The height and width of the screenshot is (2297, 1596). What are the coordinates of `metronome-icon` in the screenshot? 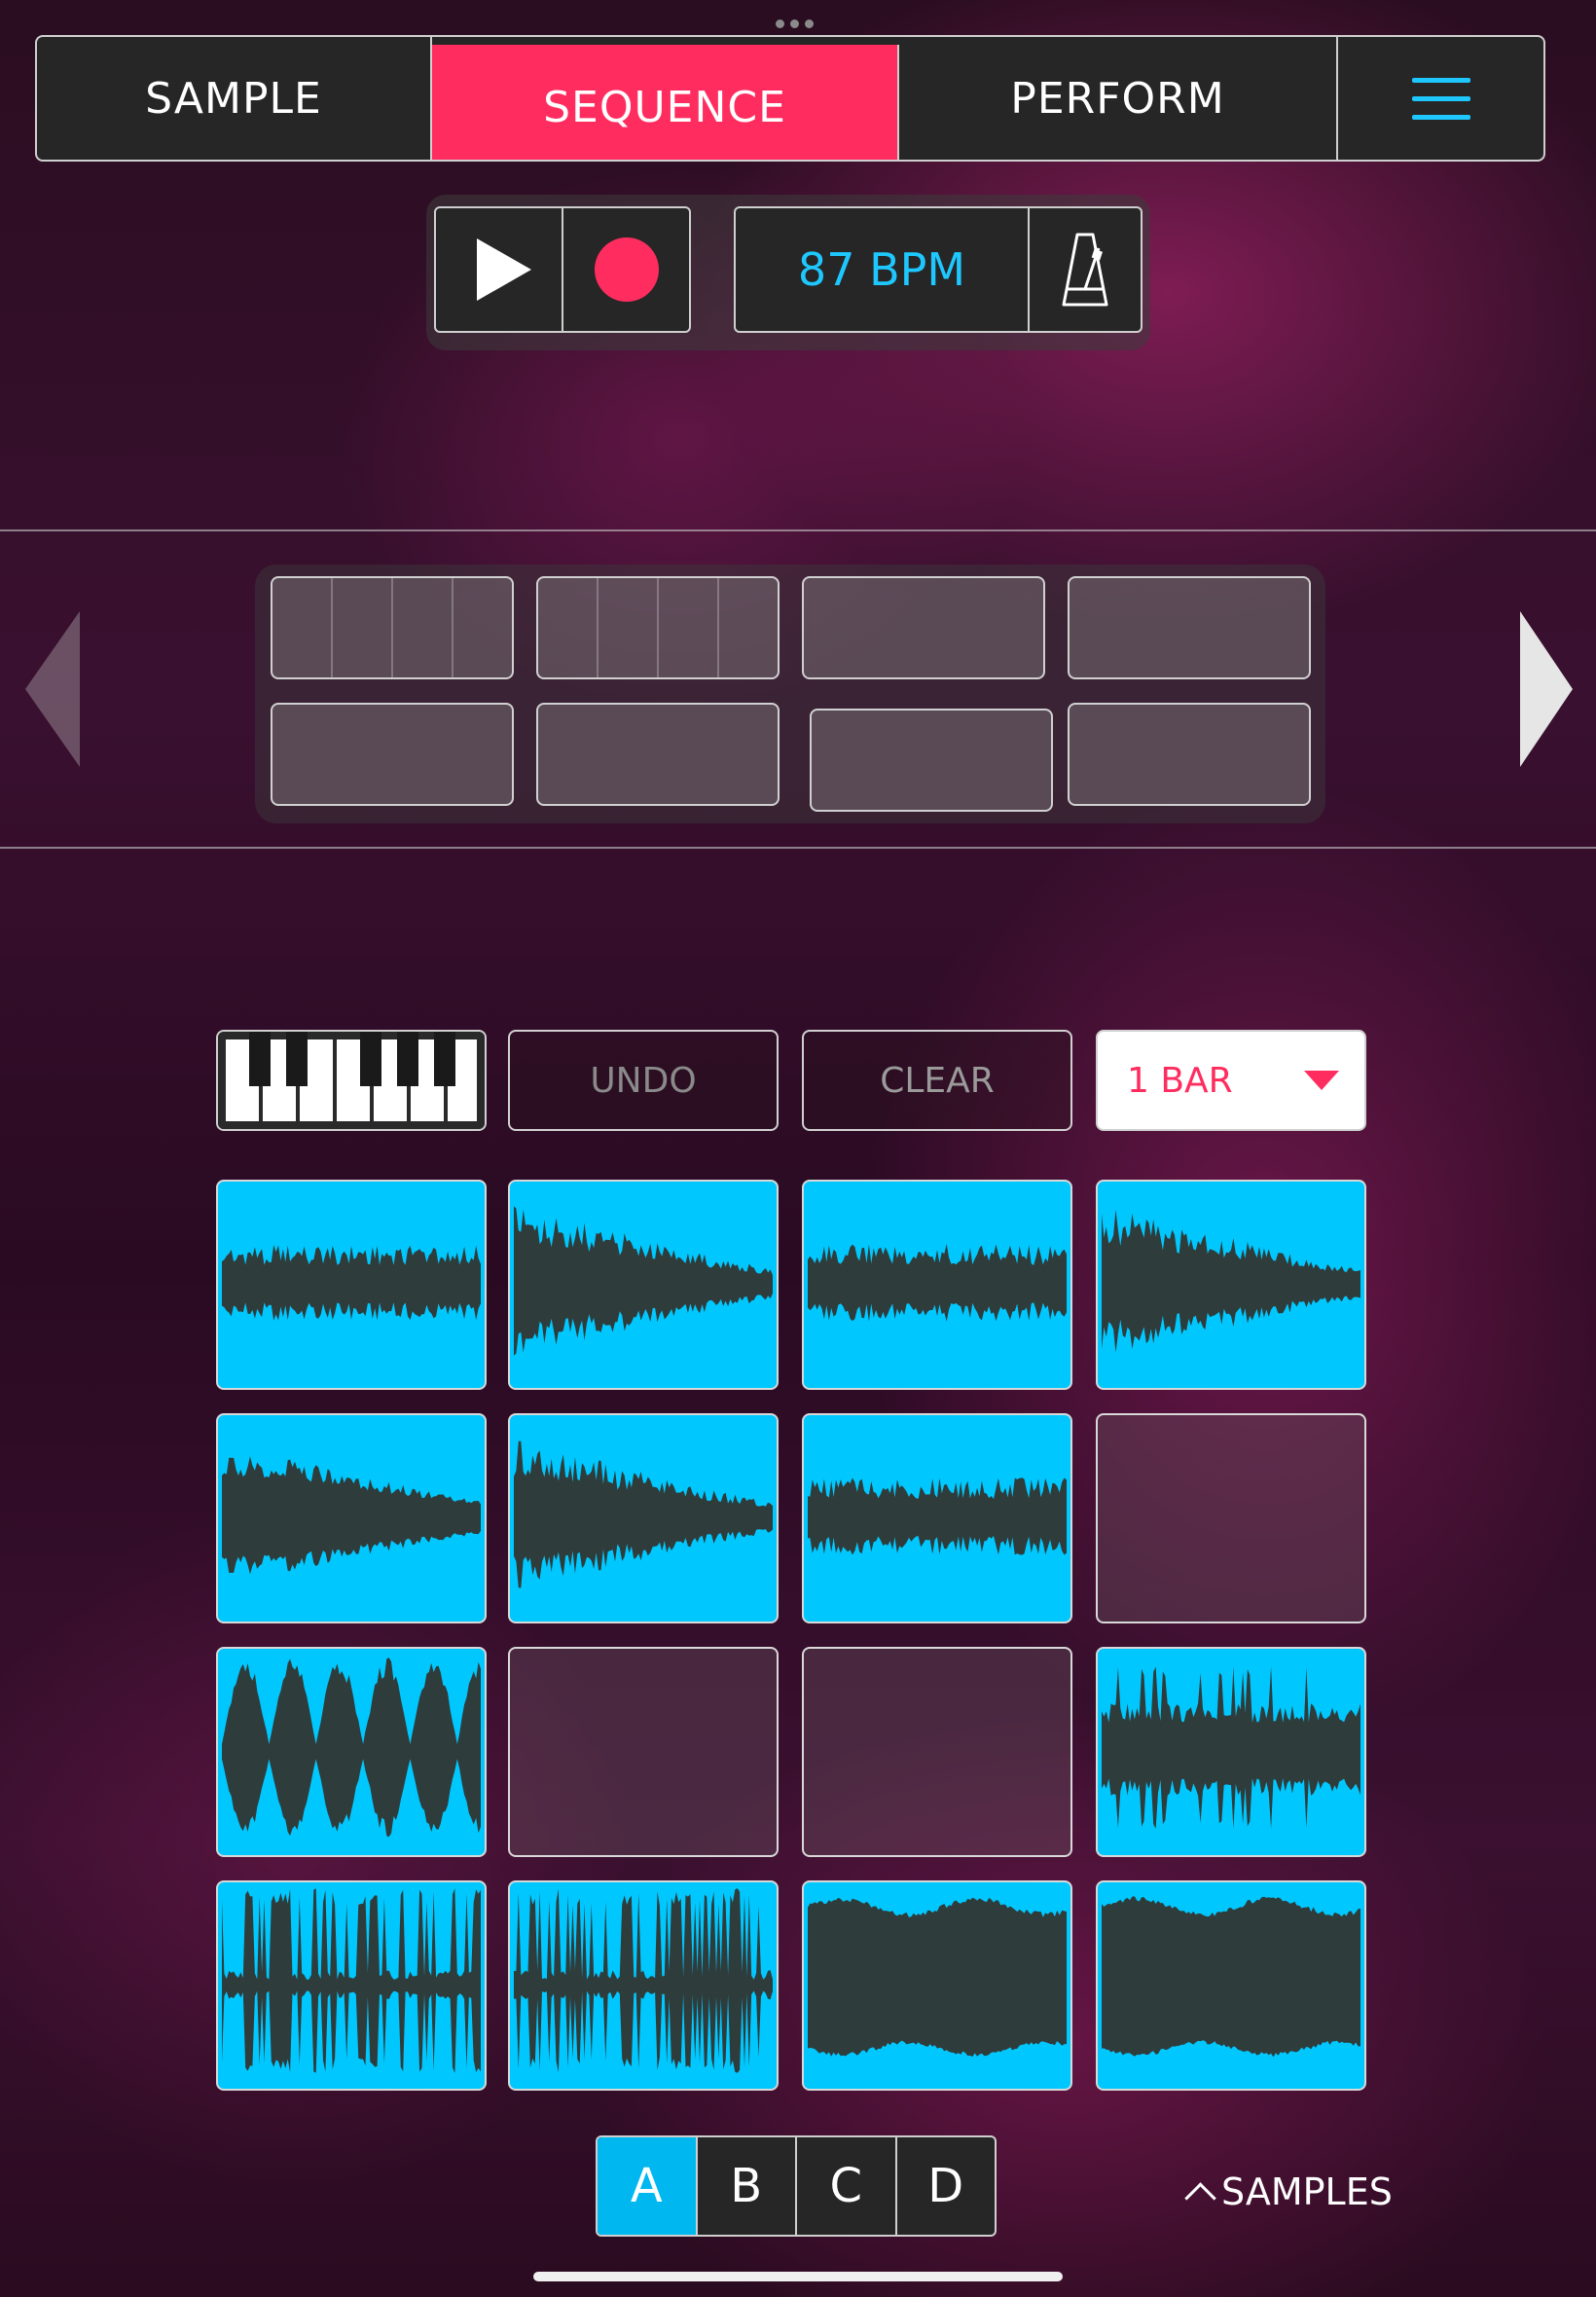 It's located at (1085, 270).